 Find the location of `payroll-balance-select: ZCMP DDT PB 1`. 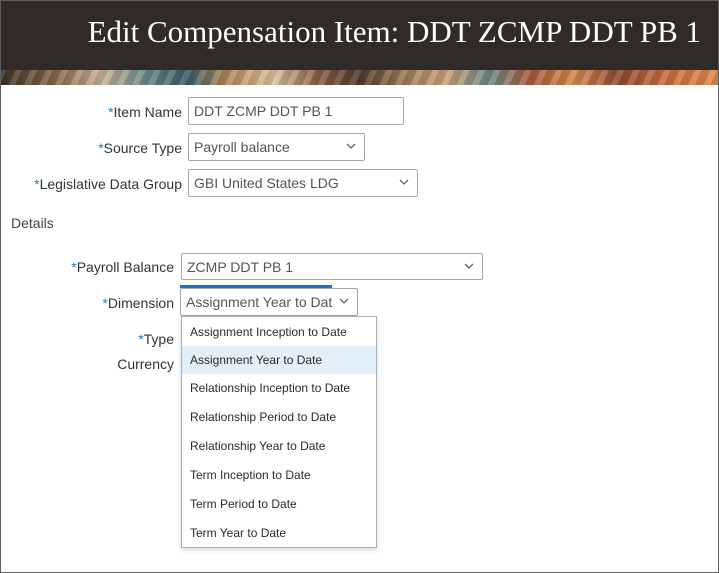

payroll-balance-select: ZCMP DDT PB 1 is located at coordinates (332, 266).